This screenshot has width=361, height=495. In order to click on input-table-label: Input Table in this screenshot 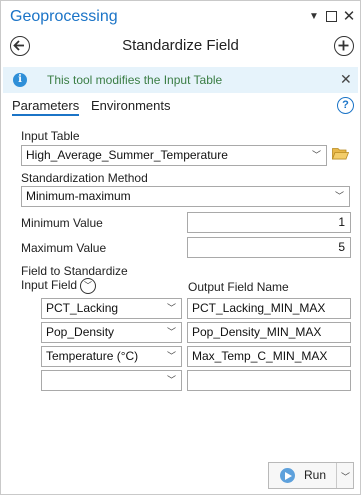, I will do `click(50, 136)`.